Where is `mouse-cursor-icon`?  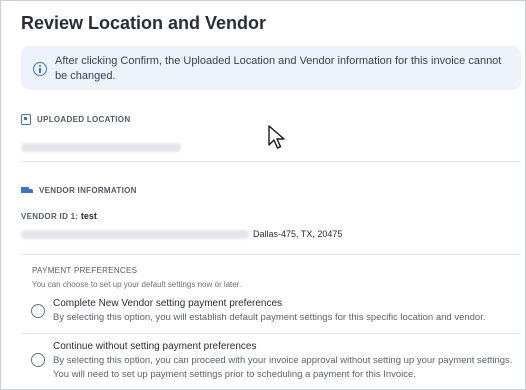
mouse-cursor-icon is located at coordinates (276, 137).